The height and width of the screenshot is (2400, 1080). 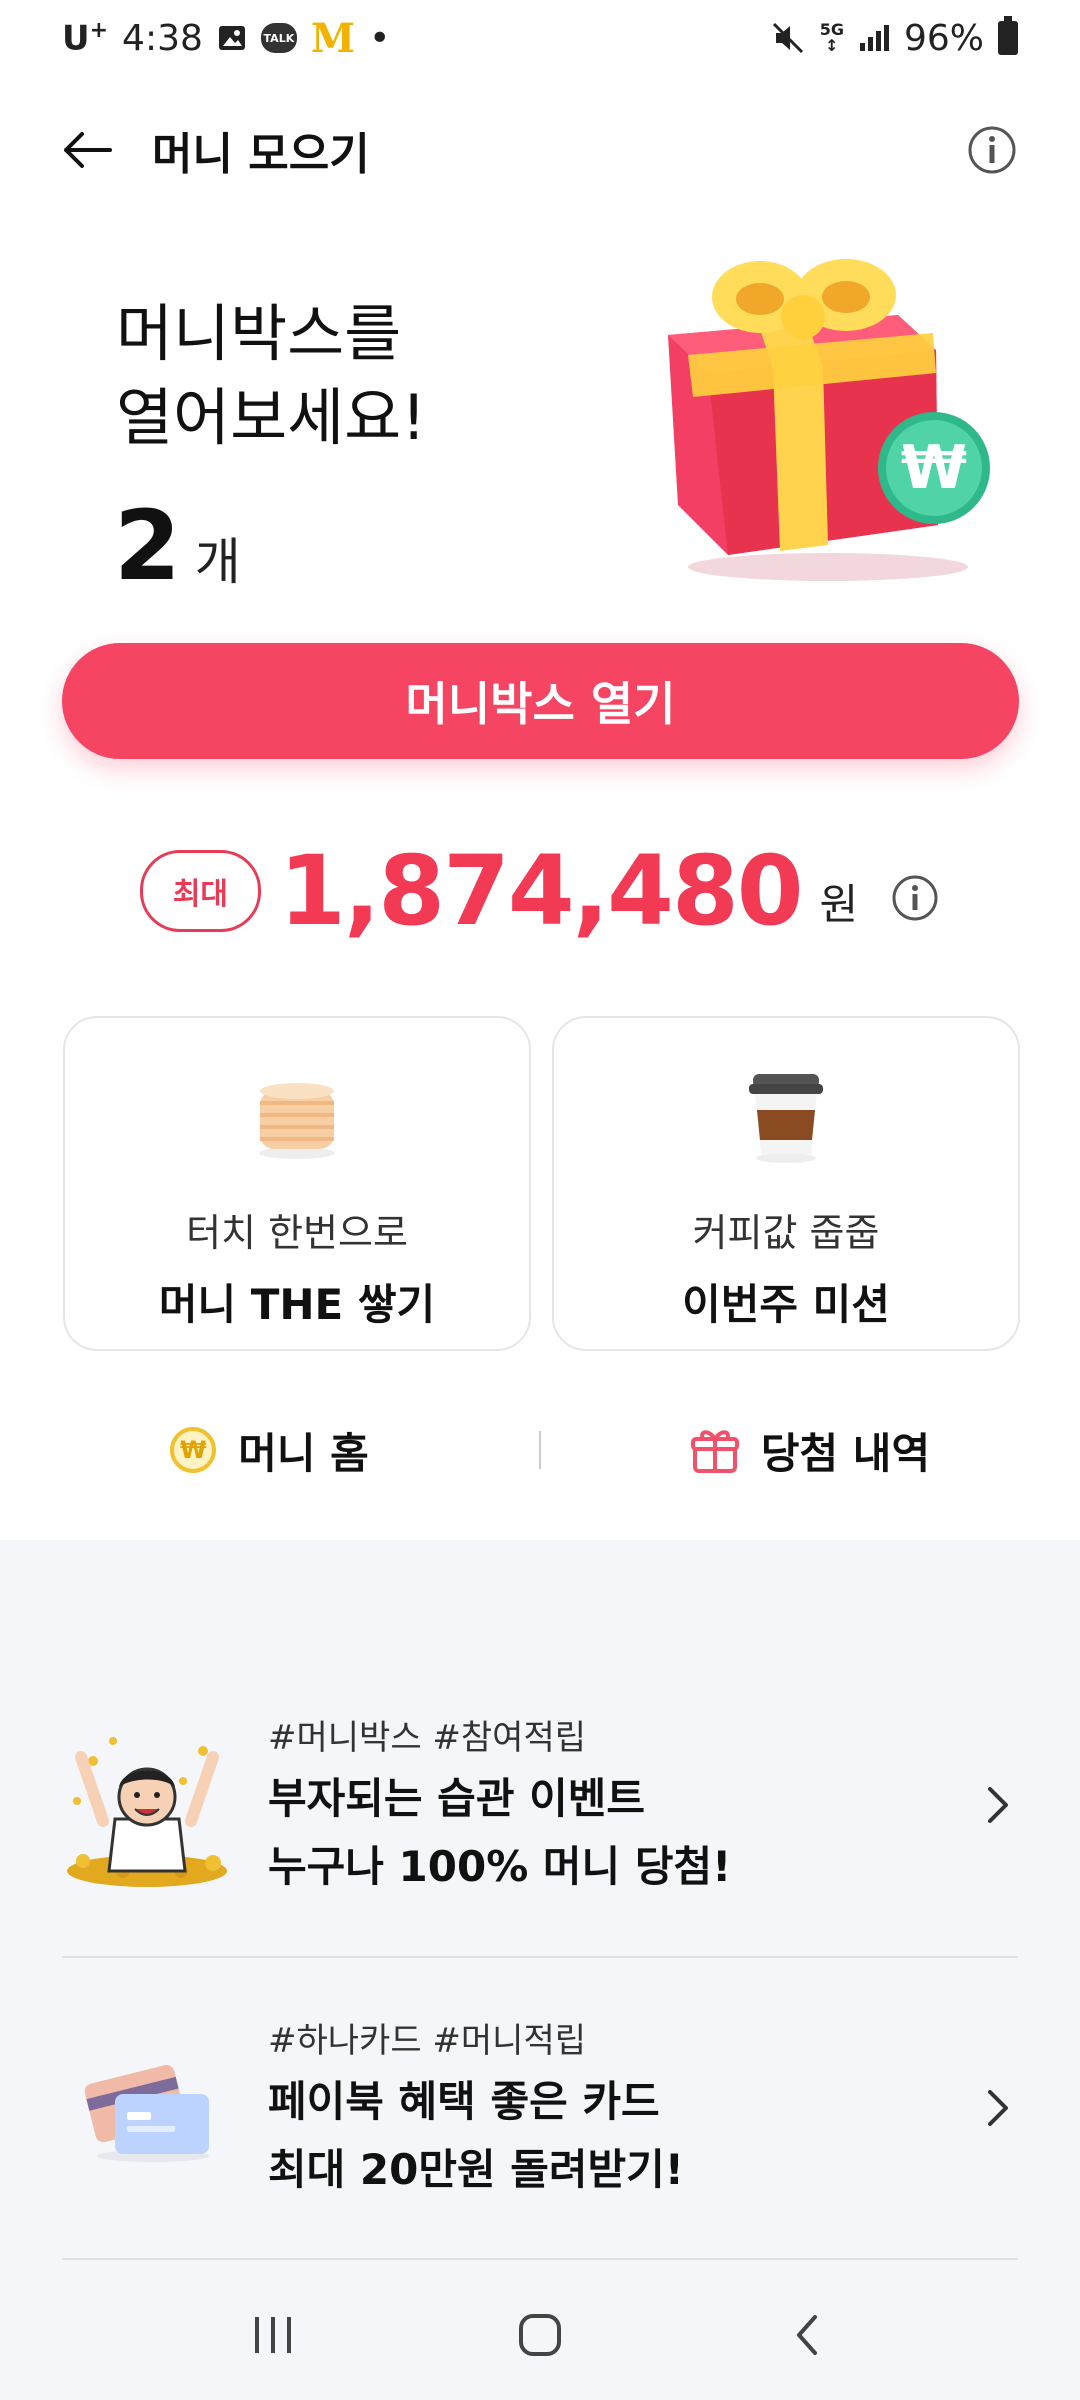 What do you see at coordinates (831, 37) in the screenshot?
I see `network-type-icon: 5G ↕` at bounding box center [831, 37].